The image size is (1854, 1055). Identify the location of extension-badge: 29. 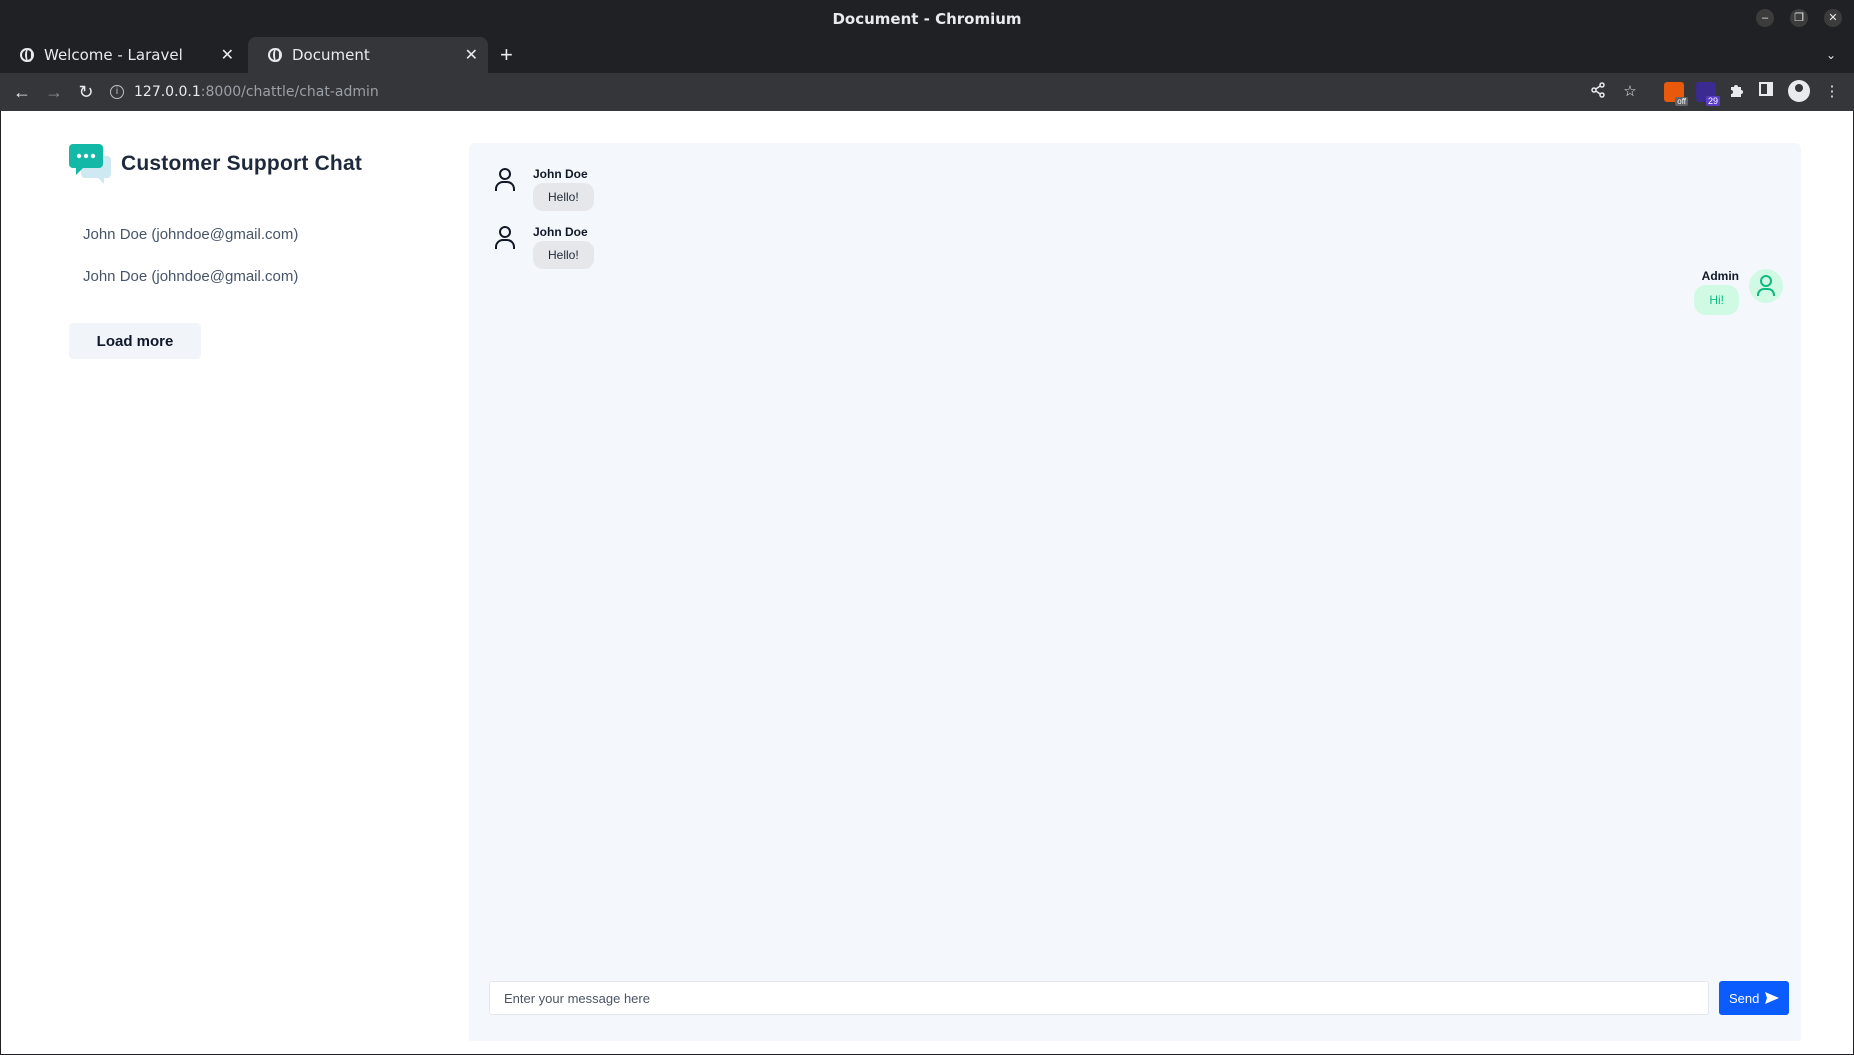
(1712, 101).